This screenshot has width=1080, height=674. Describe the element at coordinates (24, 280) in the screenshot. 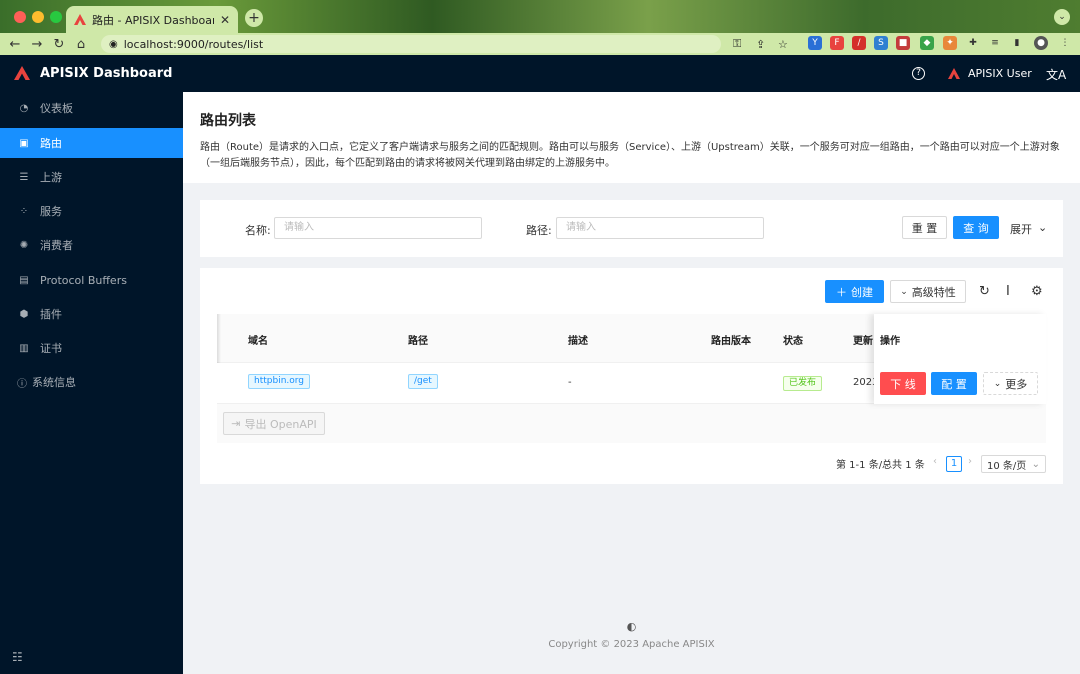

I see `file-icon: ▤` at that location.